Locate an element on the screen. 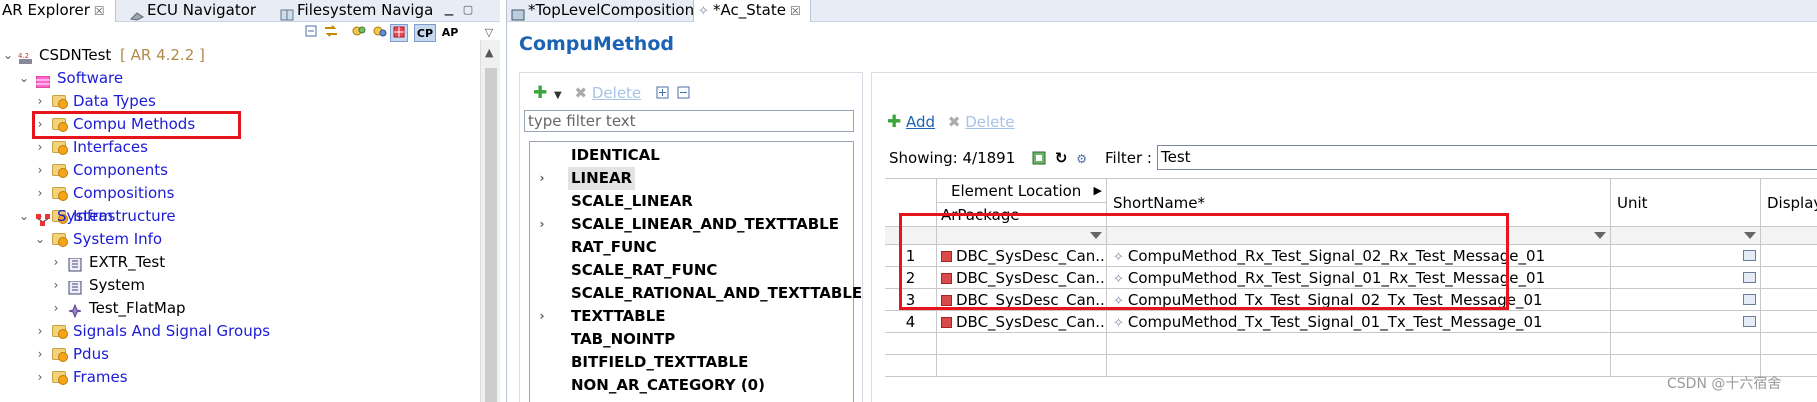  column-header-element-location: Element Location ▶ is located at coordinates (1022, 191).